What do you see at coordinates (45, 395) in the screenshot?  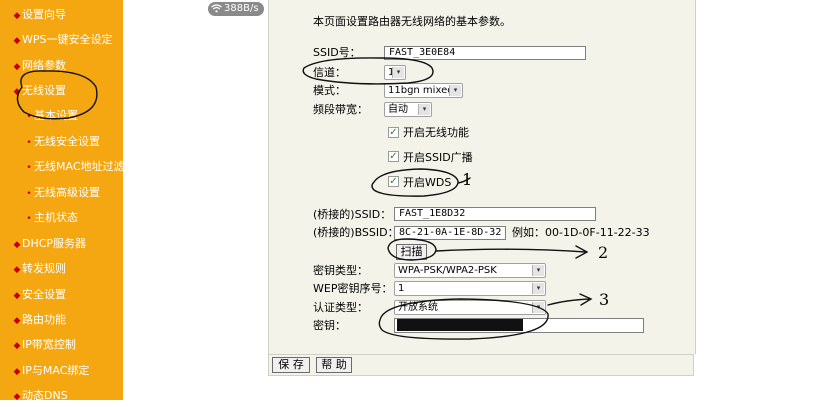 I see `sidebar-item-label: 动态DNS` at bounding box center [45, 395].